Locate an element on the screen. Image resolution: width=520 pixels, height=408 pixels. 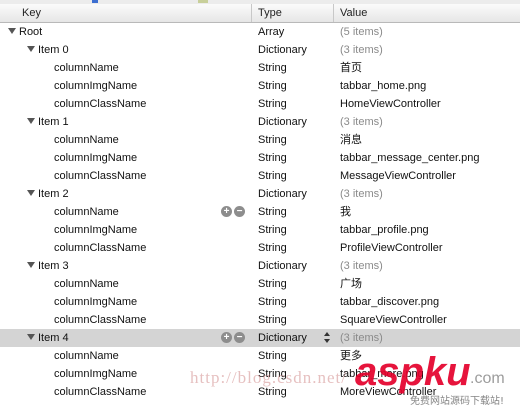
row-value: ProfileViewController is located at coordinates (430, 248).